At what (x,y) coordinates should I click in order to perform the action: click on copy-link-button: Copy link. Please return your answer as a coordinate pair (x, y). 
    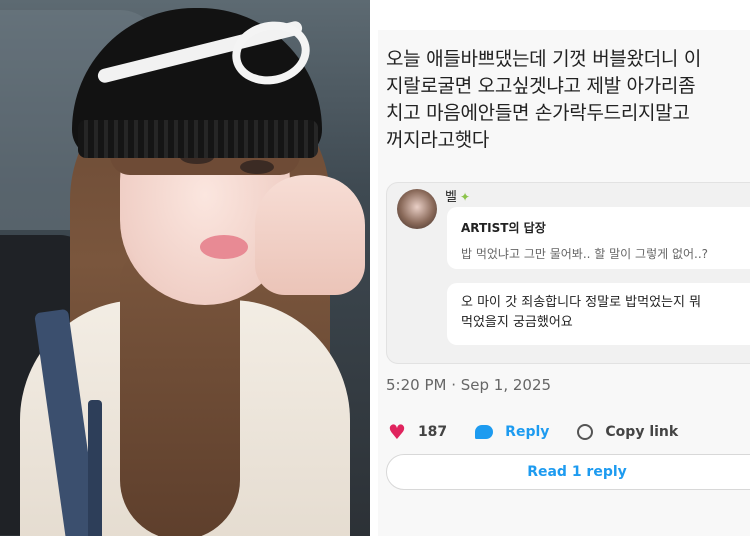
    Looking at the image, I should click on (627, 432).